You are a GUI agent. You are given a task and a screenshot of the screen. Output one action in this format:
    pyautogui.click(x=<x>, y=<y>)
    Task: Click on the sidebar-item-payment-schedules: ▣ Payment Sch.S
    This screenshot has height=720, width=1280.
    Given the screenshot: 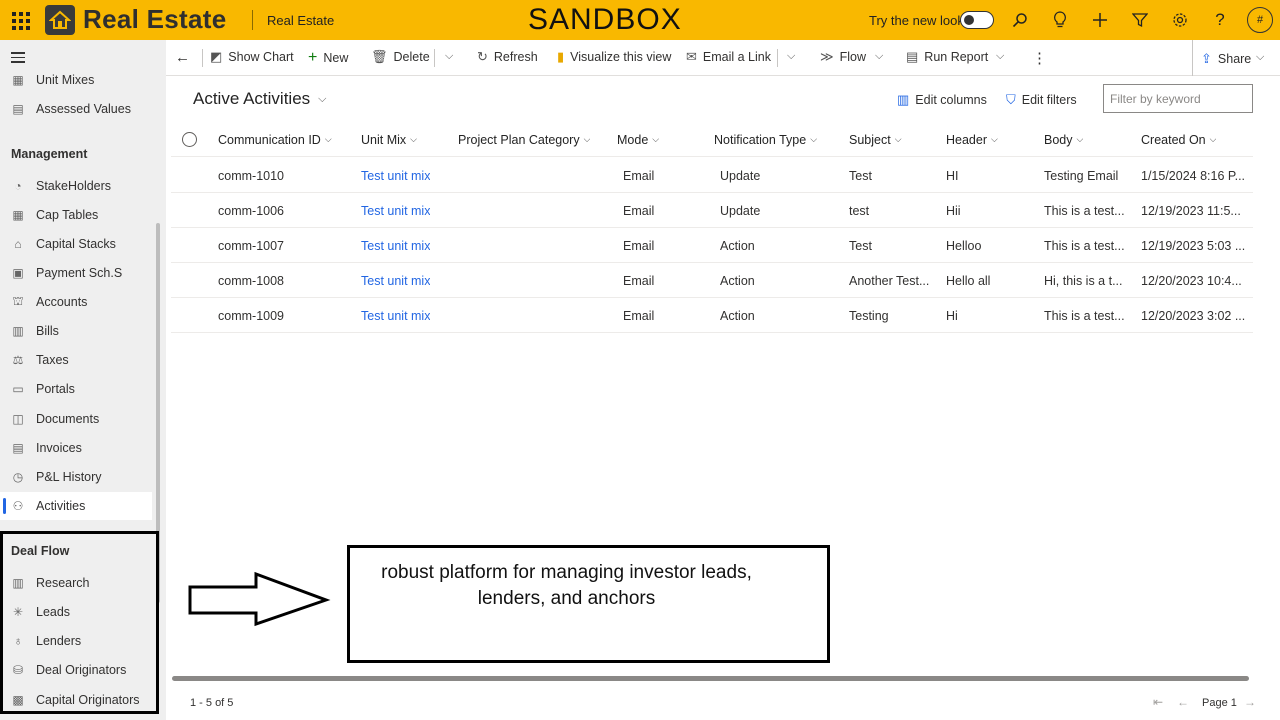 What is the action you would take?
    pyautogui.click(x=76, y=273)
    